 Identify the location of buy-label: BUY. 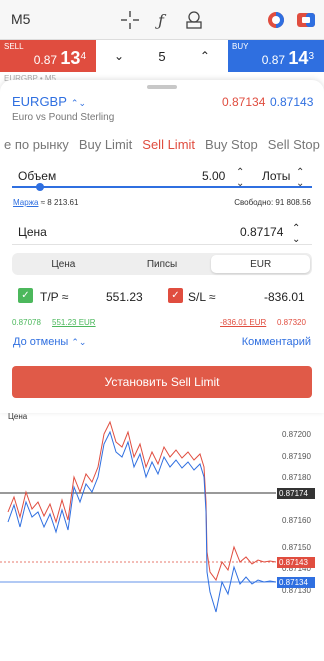
(240, 46).